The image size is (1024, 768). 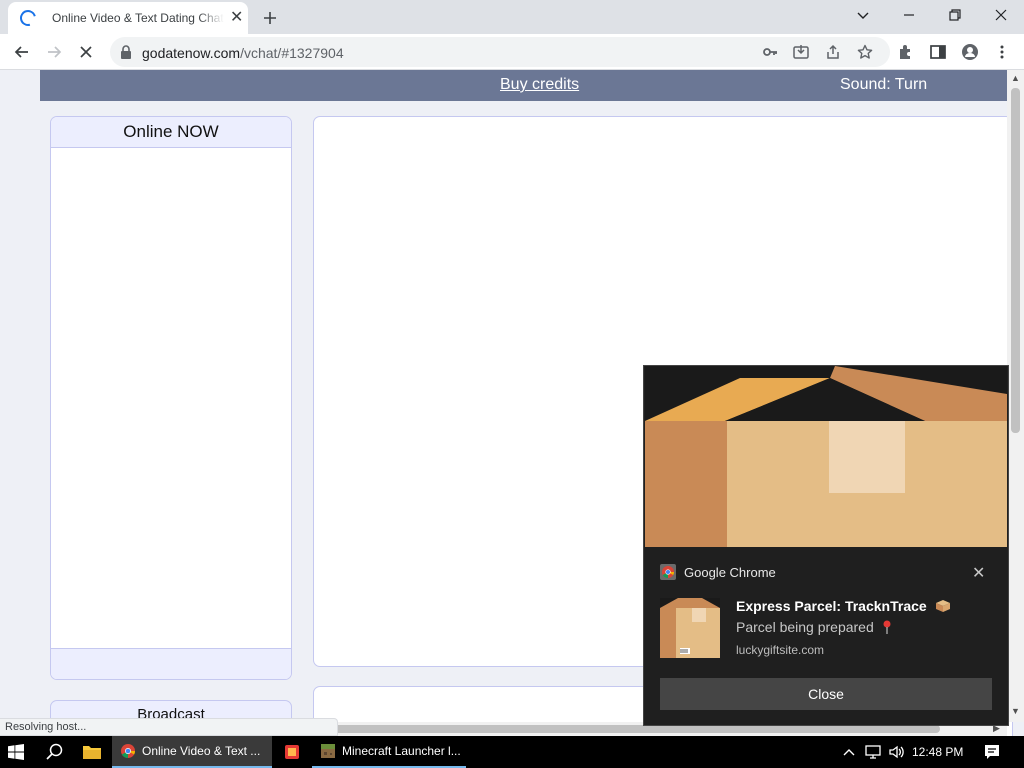 I want to click on url-host: godatenow.com, so click(x=191, y=53).